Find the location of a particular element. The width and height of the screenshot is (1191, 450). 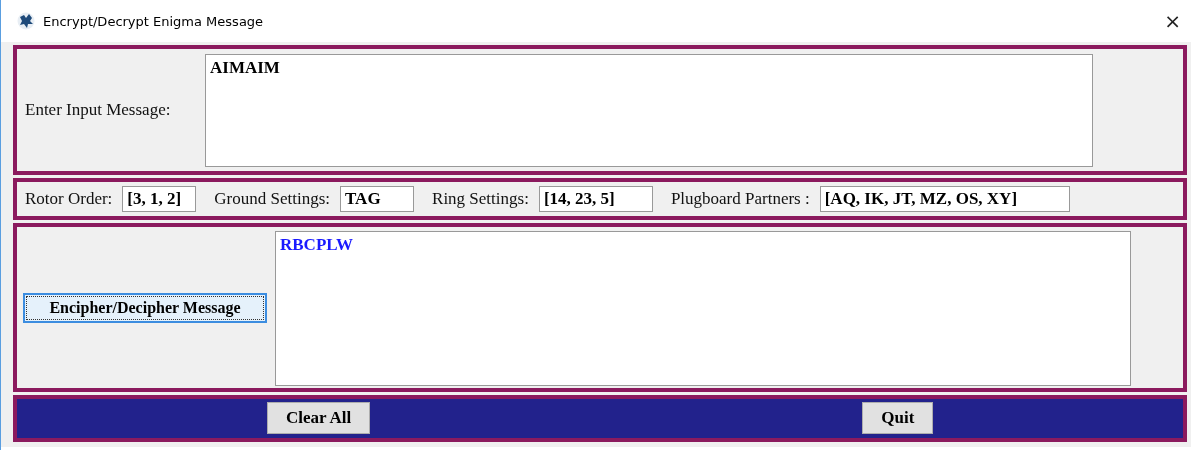

close-button: × is located at coordinates (1172, 21).